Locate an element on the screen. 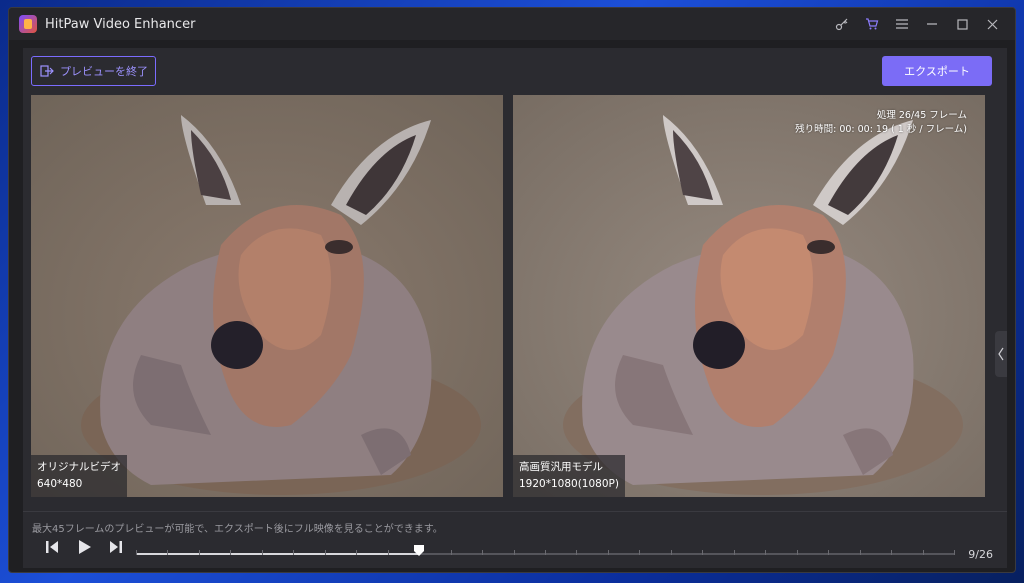  enhanced-model-label: 高画質汎用モデル is located at coordinates (561, 467).